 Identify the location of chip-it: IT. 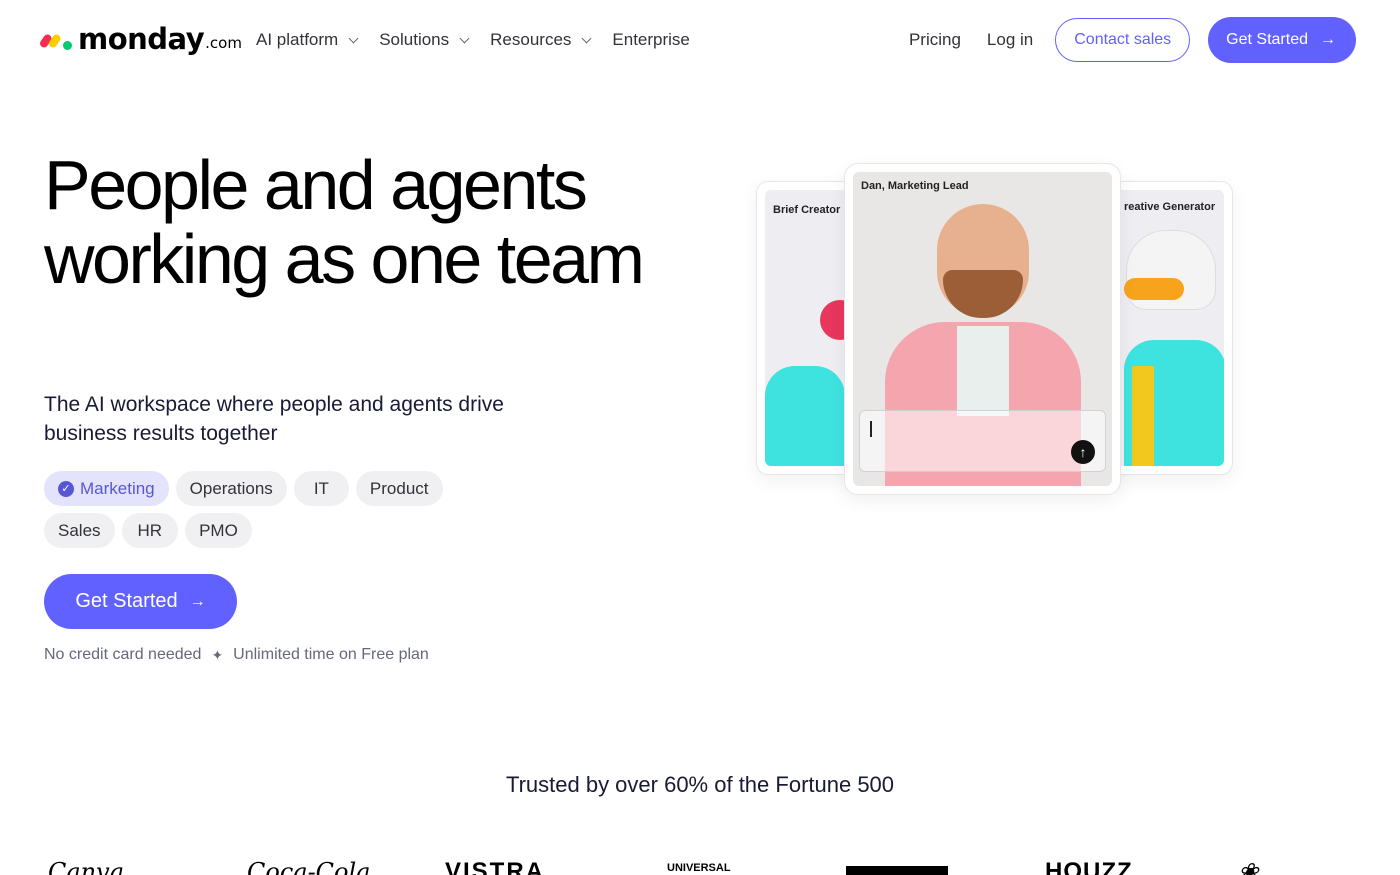
(321, 488).